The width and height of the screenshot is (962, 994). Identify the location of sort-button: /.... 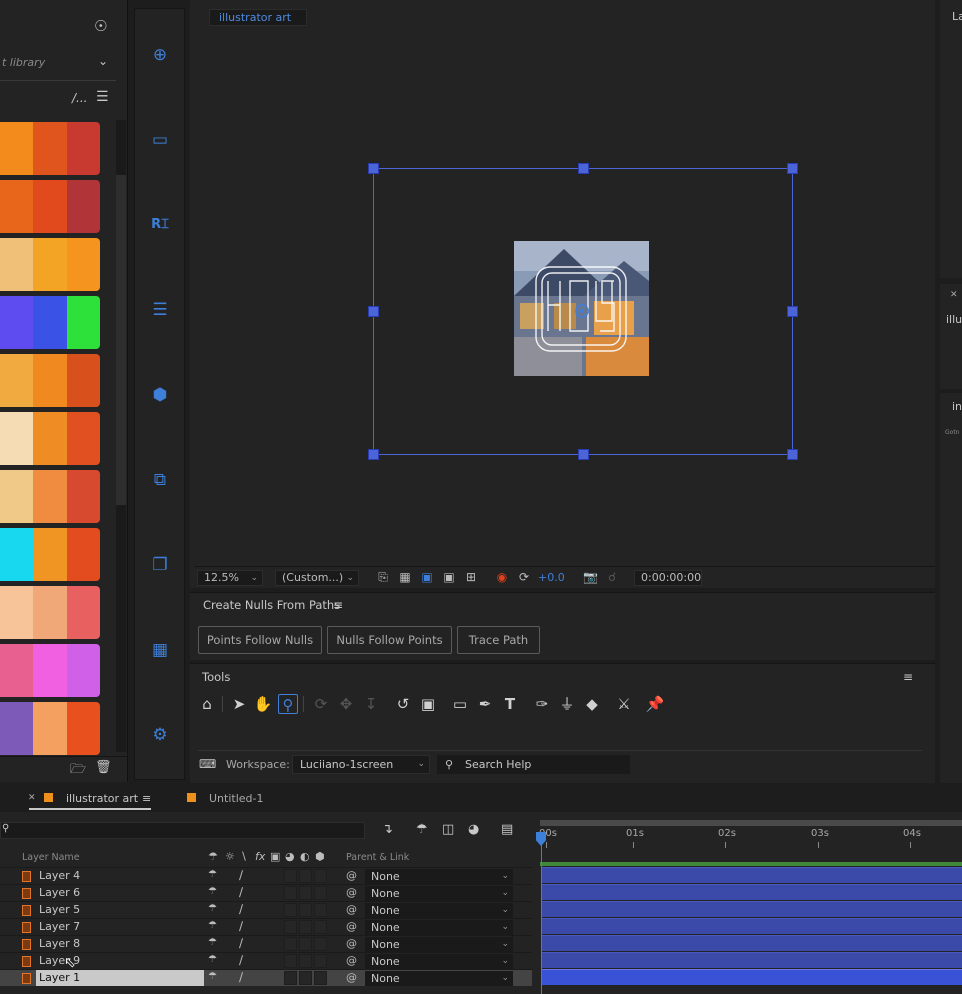
(80, 98).